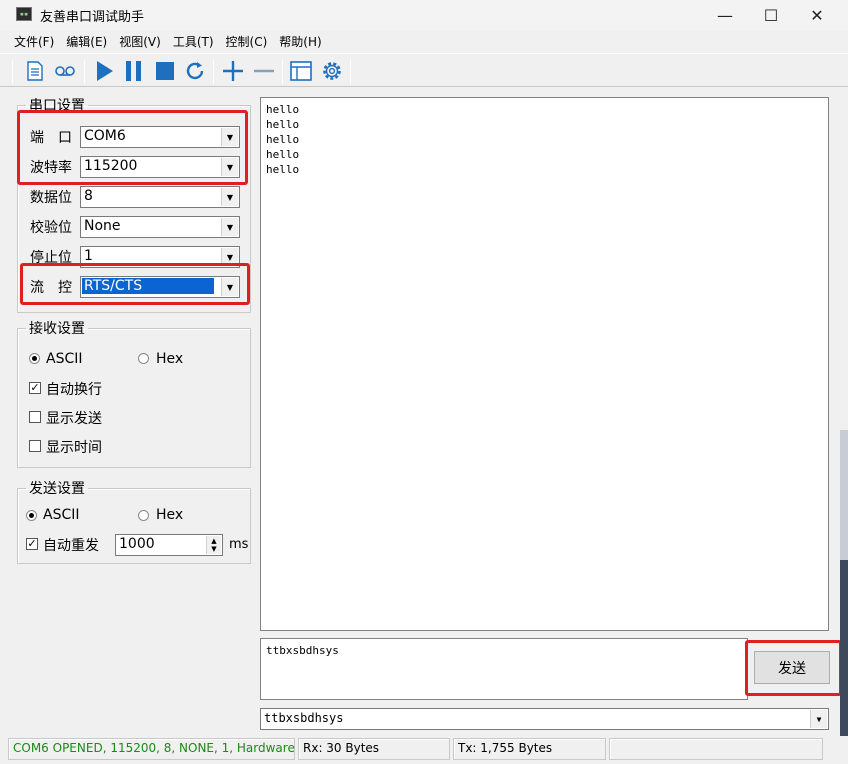 This screenshot has height=764, width=848. I want to click on stop-icon, so click(165, 71).